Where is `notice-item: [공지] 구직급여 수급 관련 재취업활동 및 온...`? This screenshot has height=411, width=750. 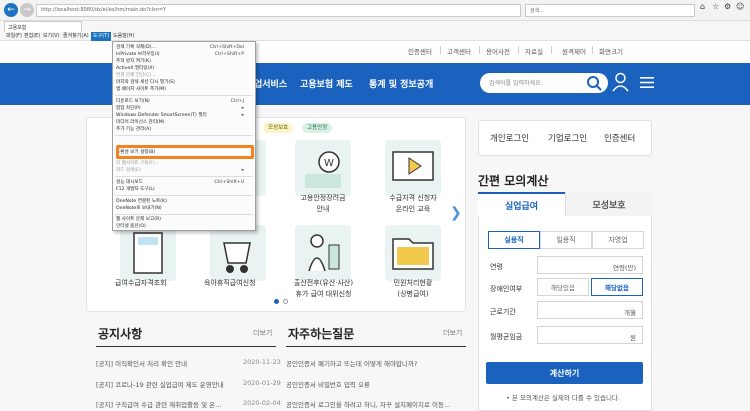 notice-item: [공지] 구직급여 수급 관련 재취업활동 및 온... is located at coordinates (167, 404).